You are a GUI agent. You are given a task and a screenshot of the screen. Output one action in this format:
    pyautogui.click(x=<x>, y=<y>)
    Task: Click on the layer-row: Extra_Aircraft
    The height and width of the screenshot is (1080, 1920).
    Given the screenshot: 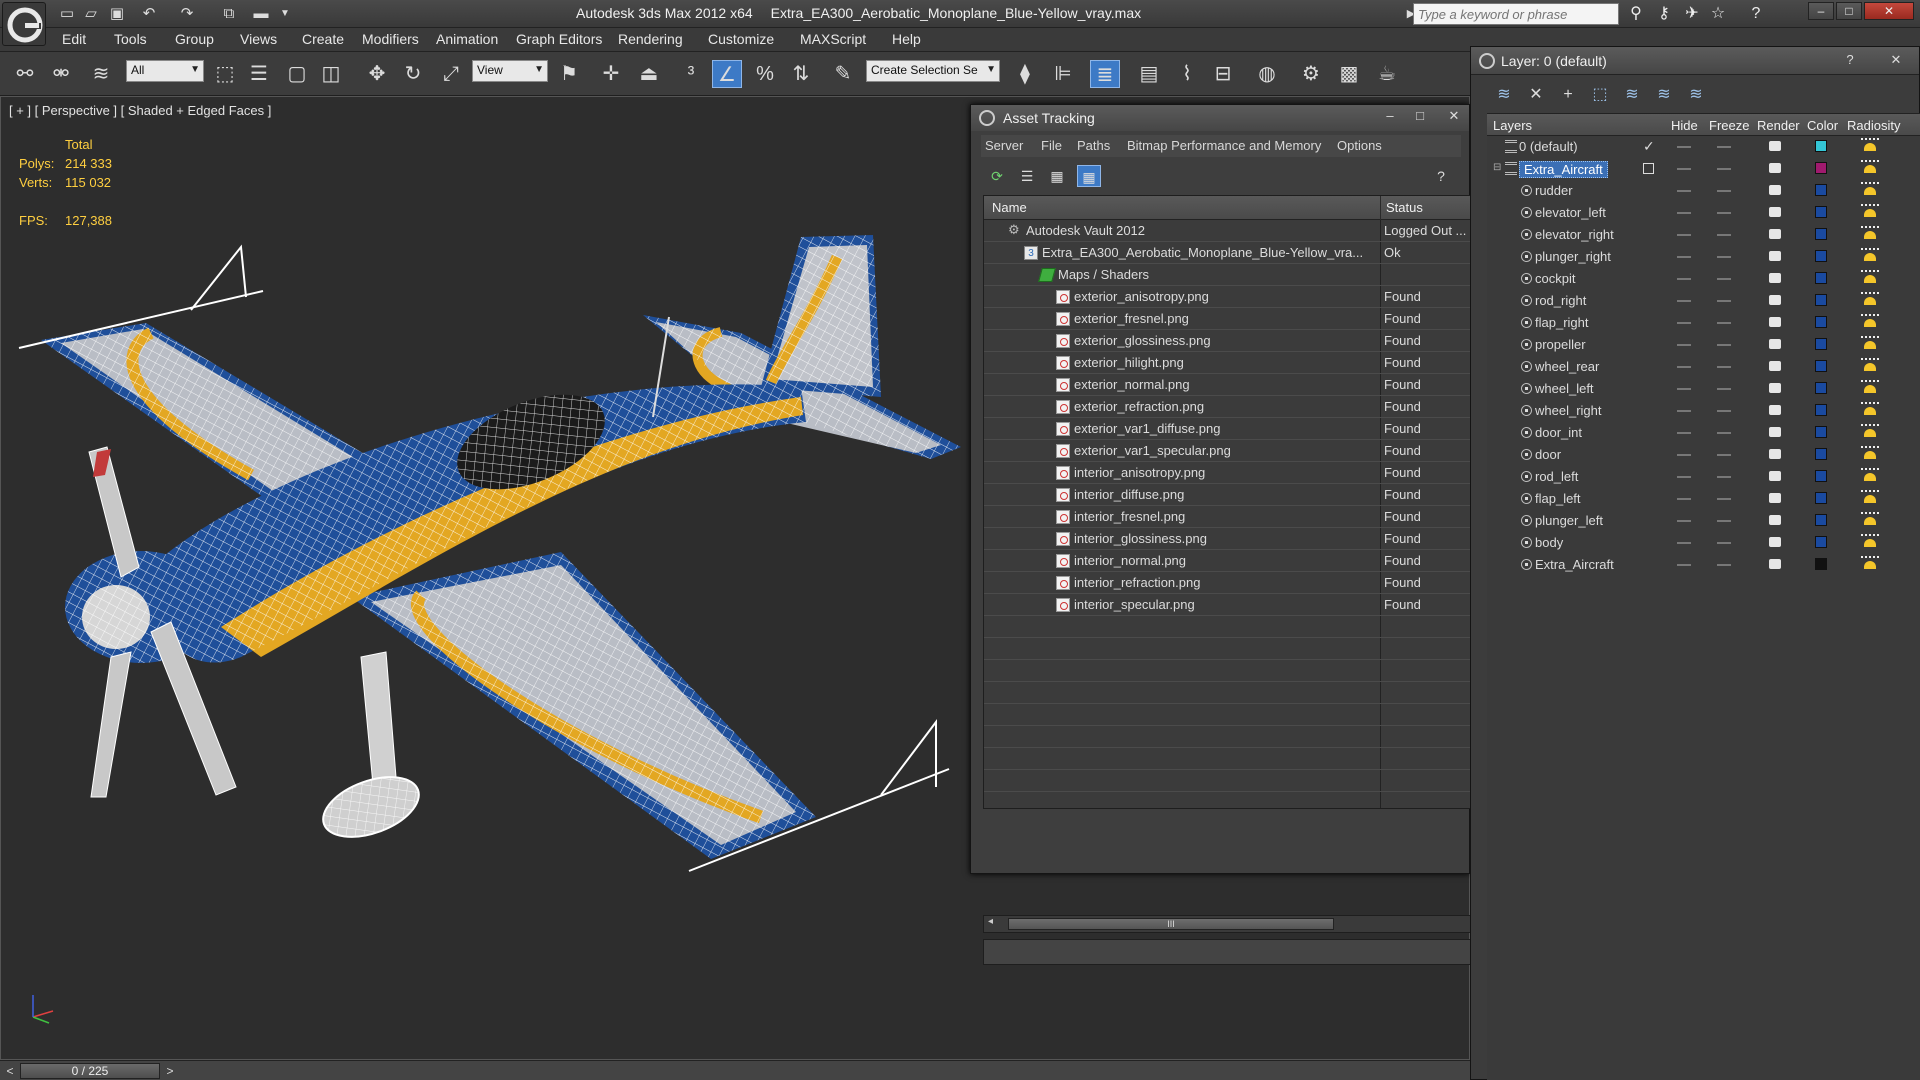 What is the action you would take?
    pyautogui.click(x=1703, y=565)
    